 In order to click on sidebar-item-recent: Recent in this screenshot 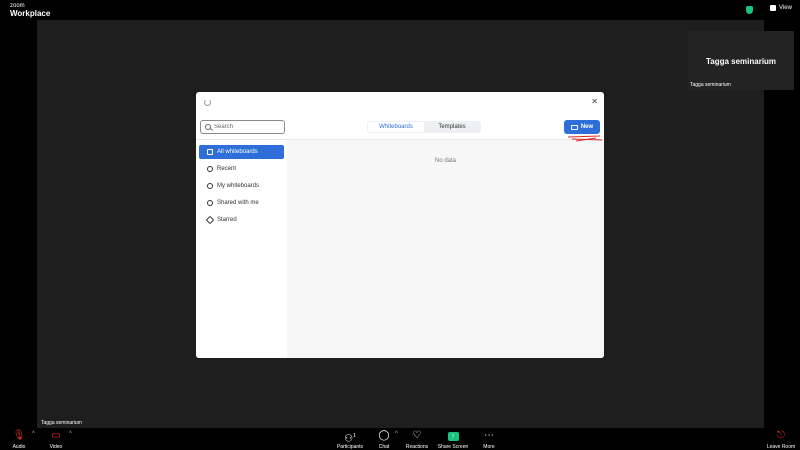, I will do `click(241, 169)`.